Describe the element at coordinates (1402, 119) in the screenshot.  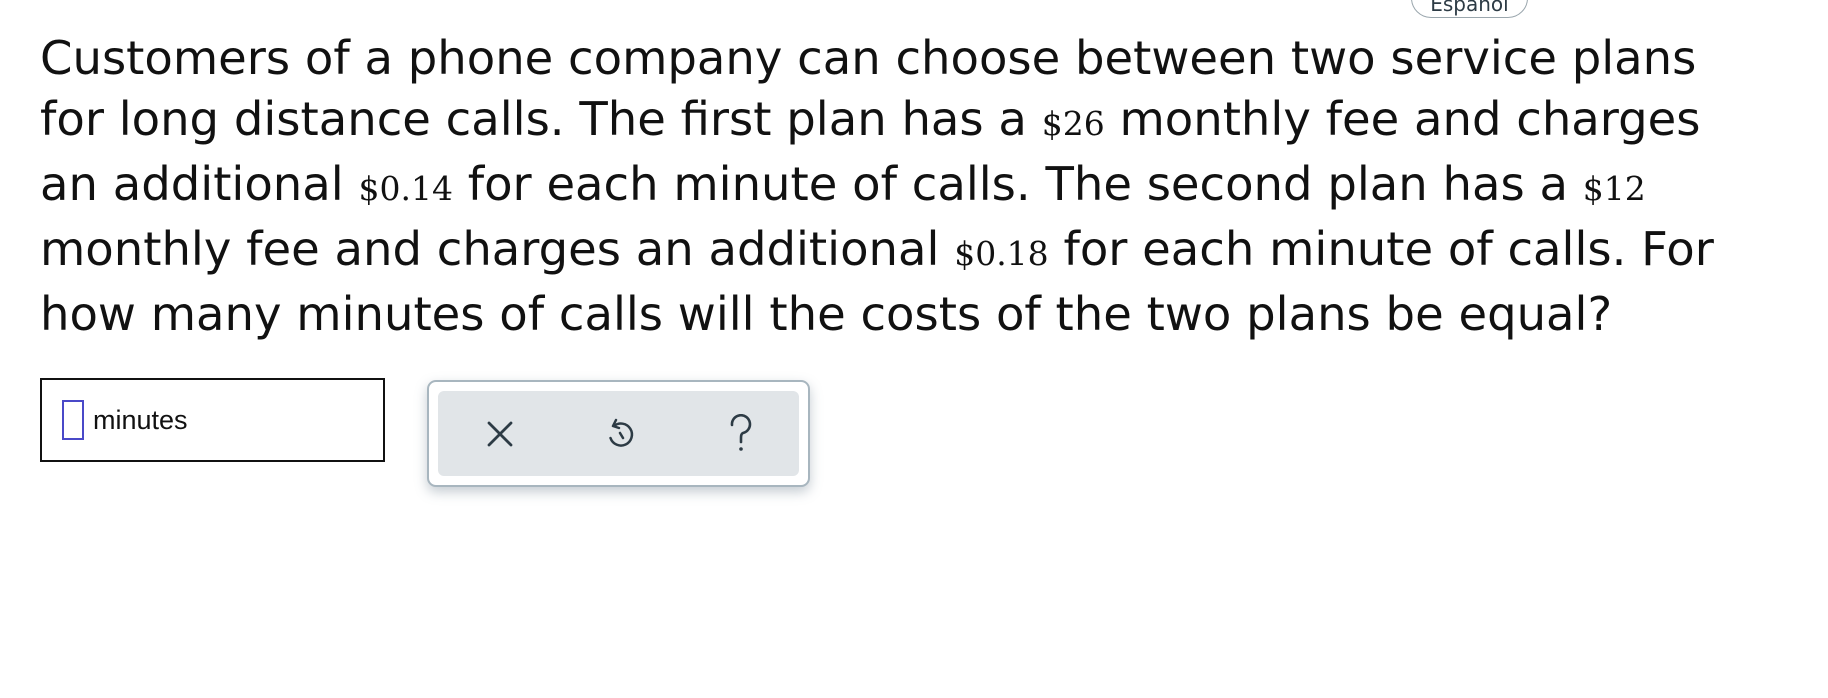
I see `question-text-segment: monthly fee and charges` at that location.